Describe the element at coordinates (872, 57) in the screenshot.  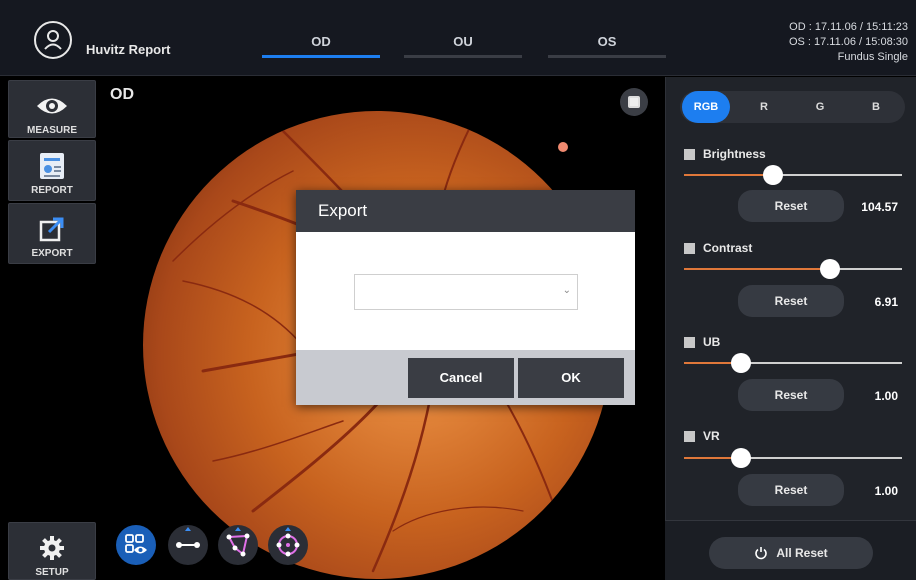
I see `capture-mode: Fundus Single` at that location.